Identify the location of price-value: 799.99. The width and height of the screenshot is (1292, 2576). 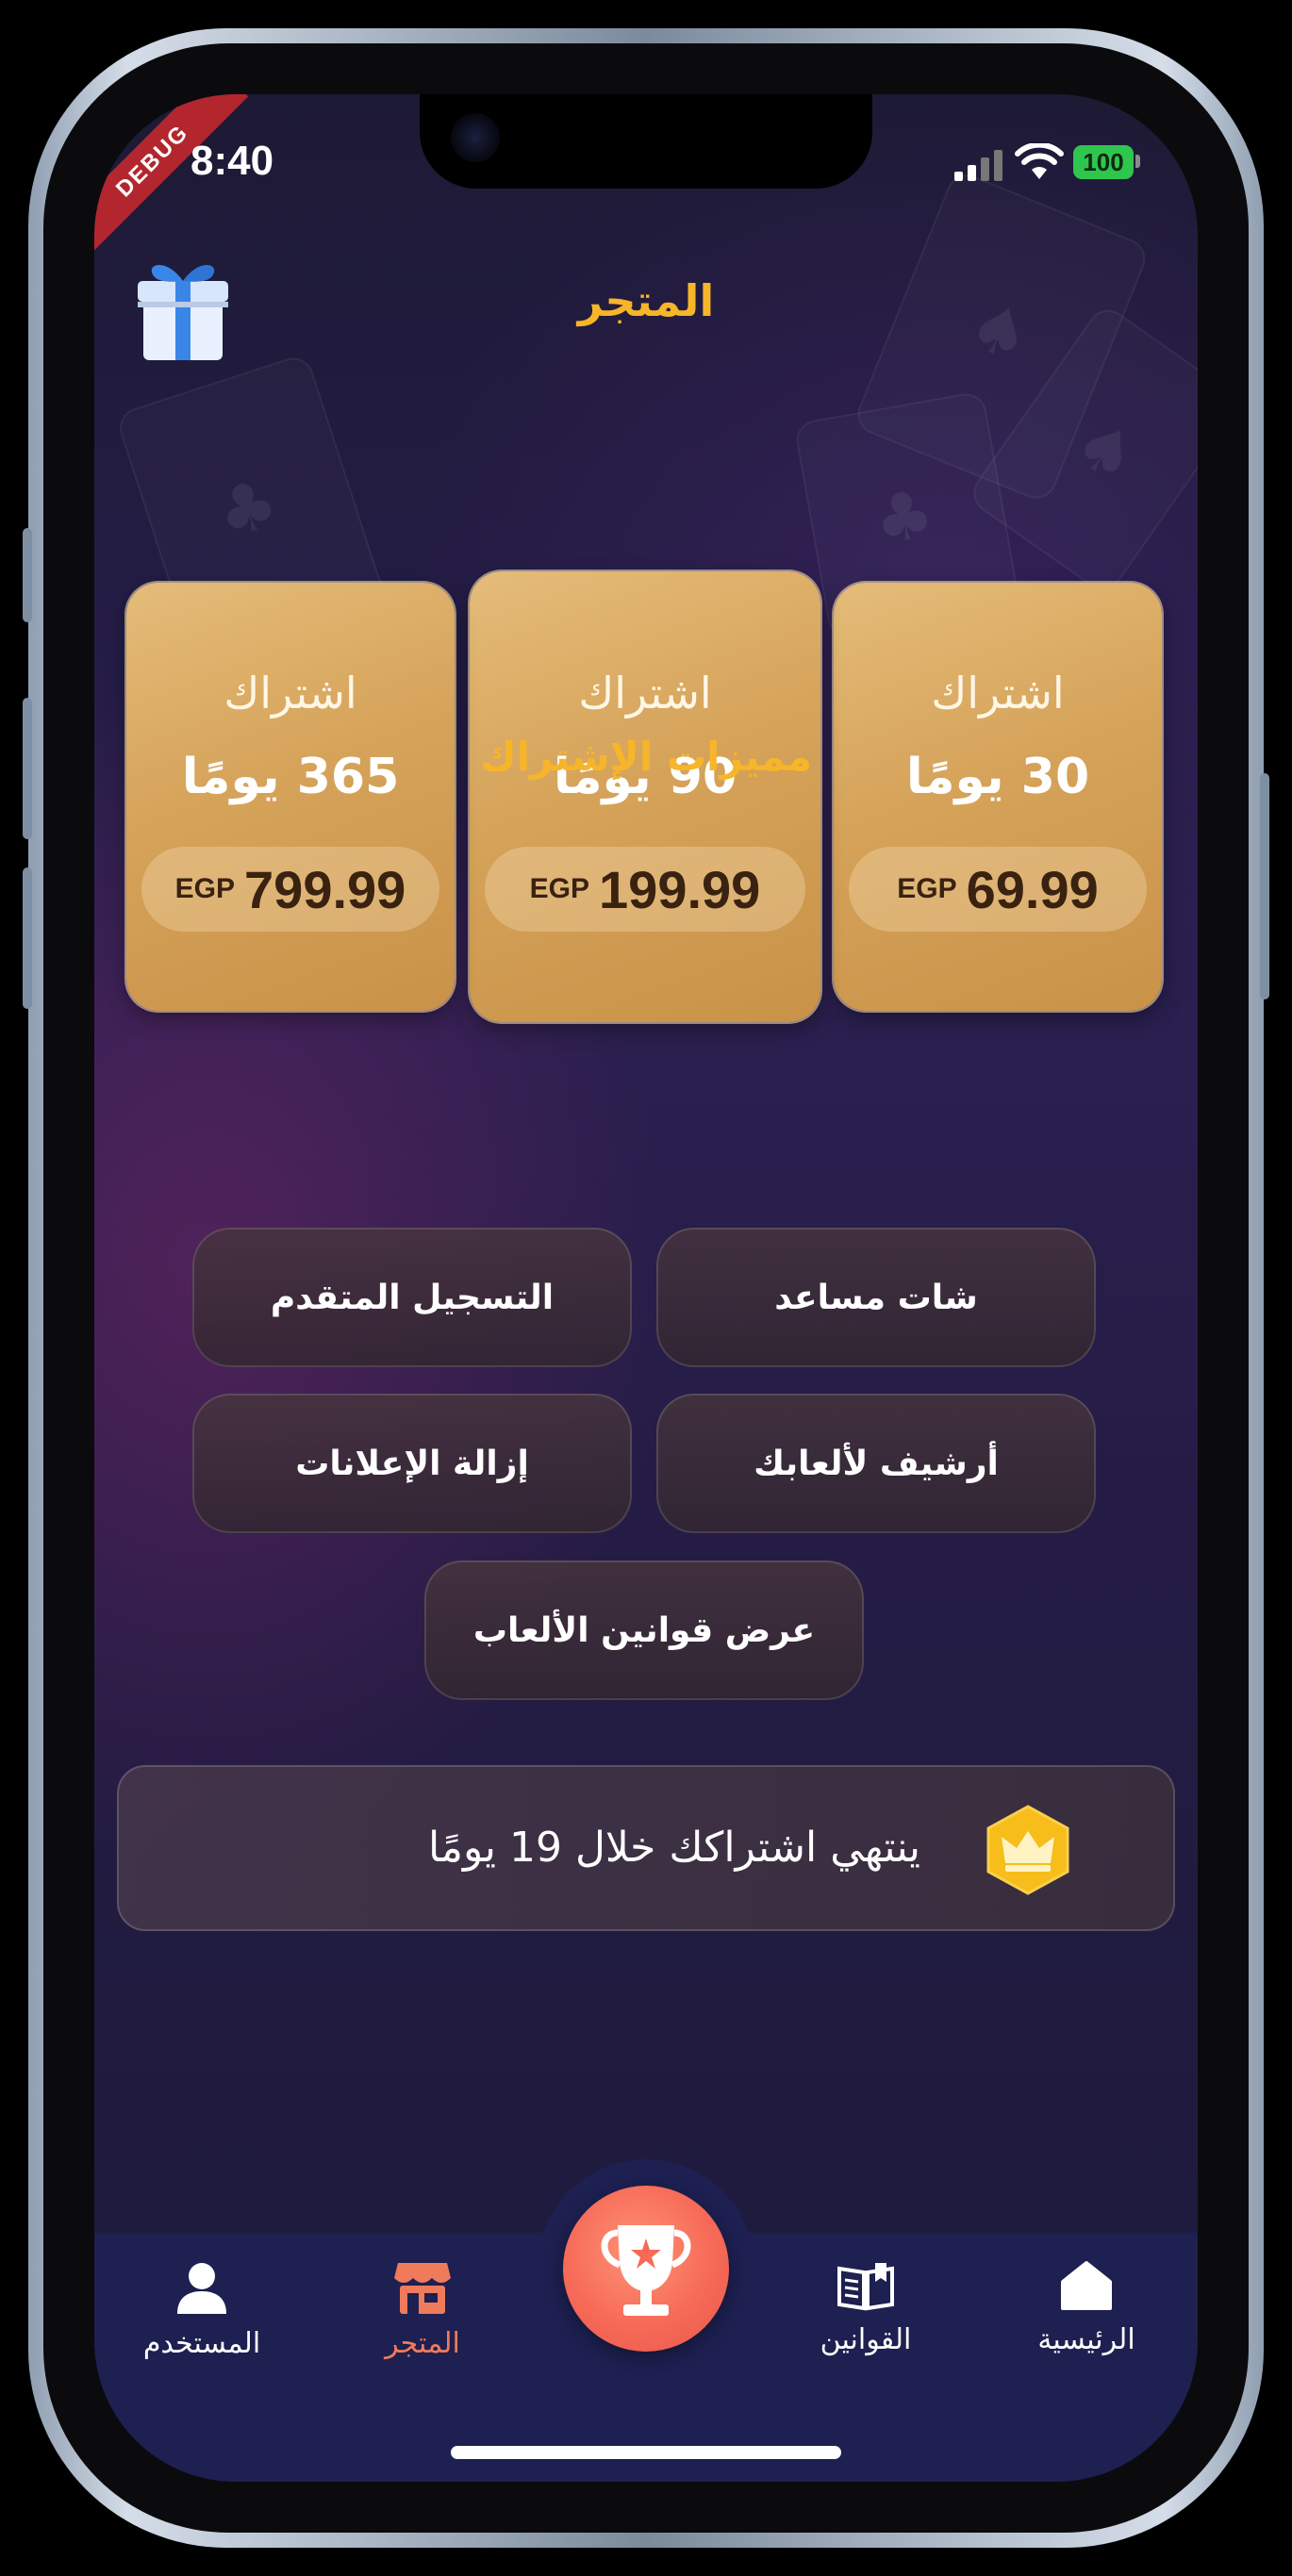
(325, 889).